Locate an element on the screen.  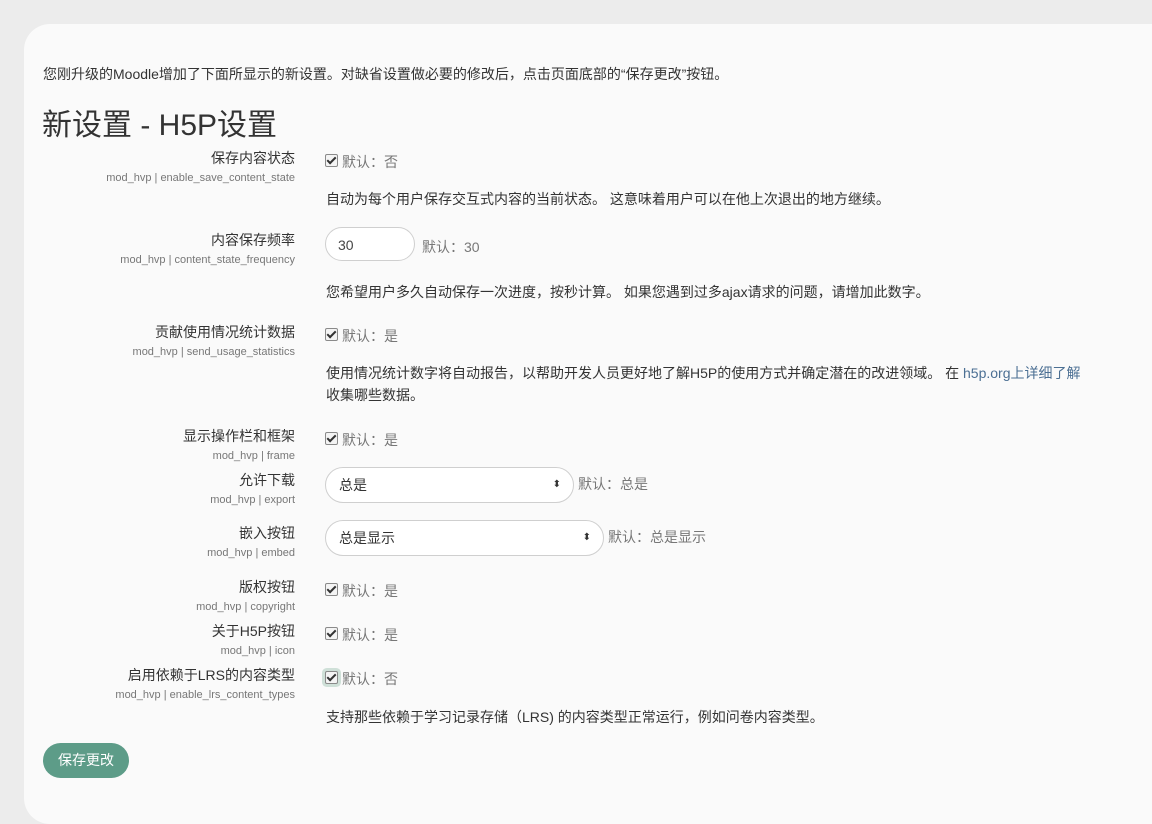
setting-key: mod_hvp | export is located at coordinates (252, 500).